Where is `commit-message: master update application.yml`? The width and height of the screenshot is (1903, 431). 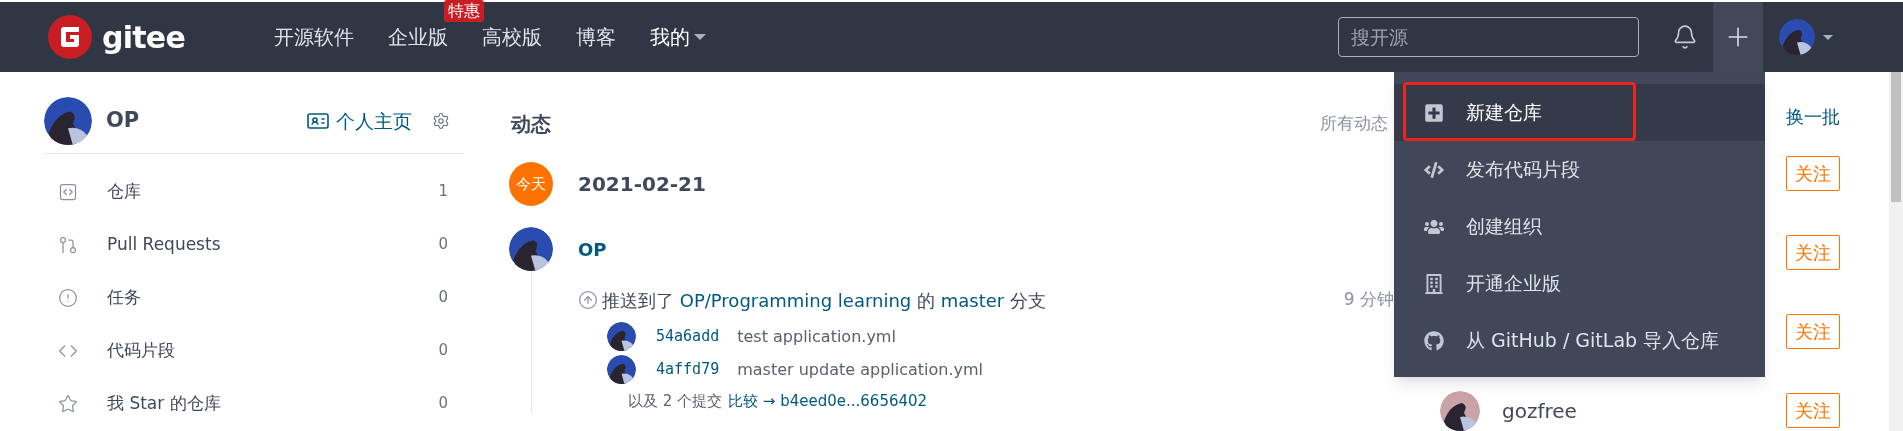 commit-message: master update application.yml is located at coordinates (860, 369).